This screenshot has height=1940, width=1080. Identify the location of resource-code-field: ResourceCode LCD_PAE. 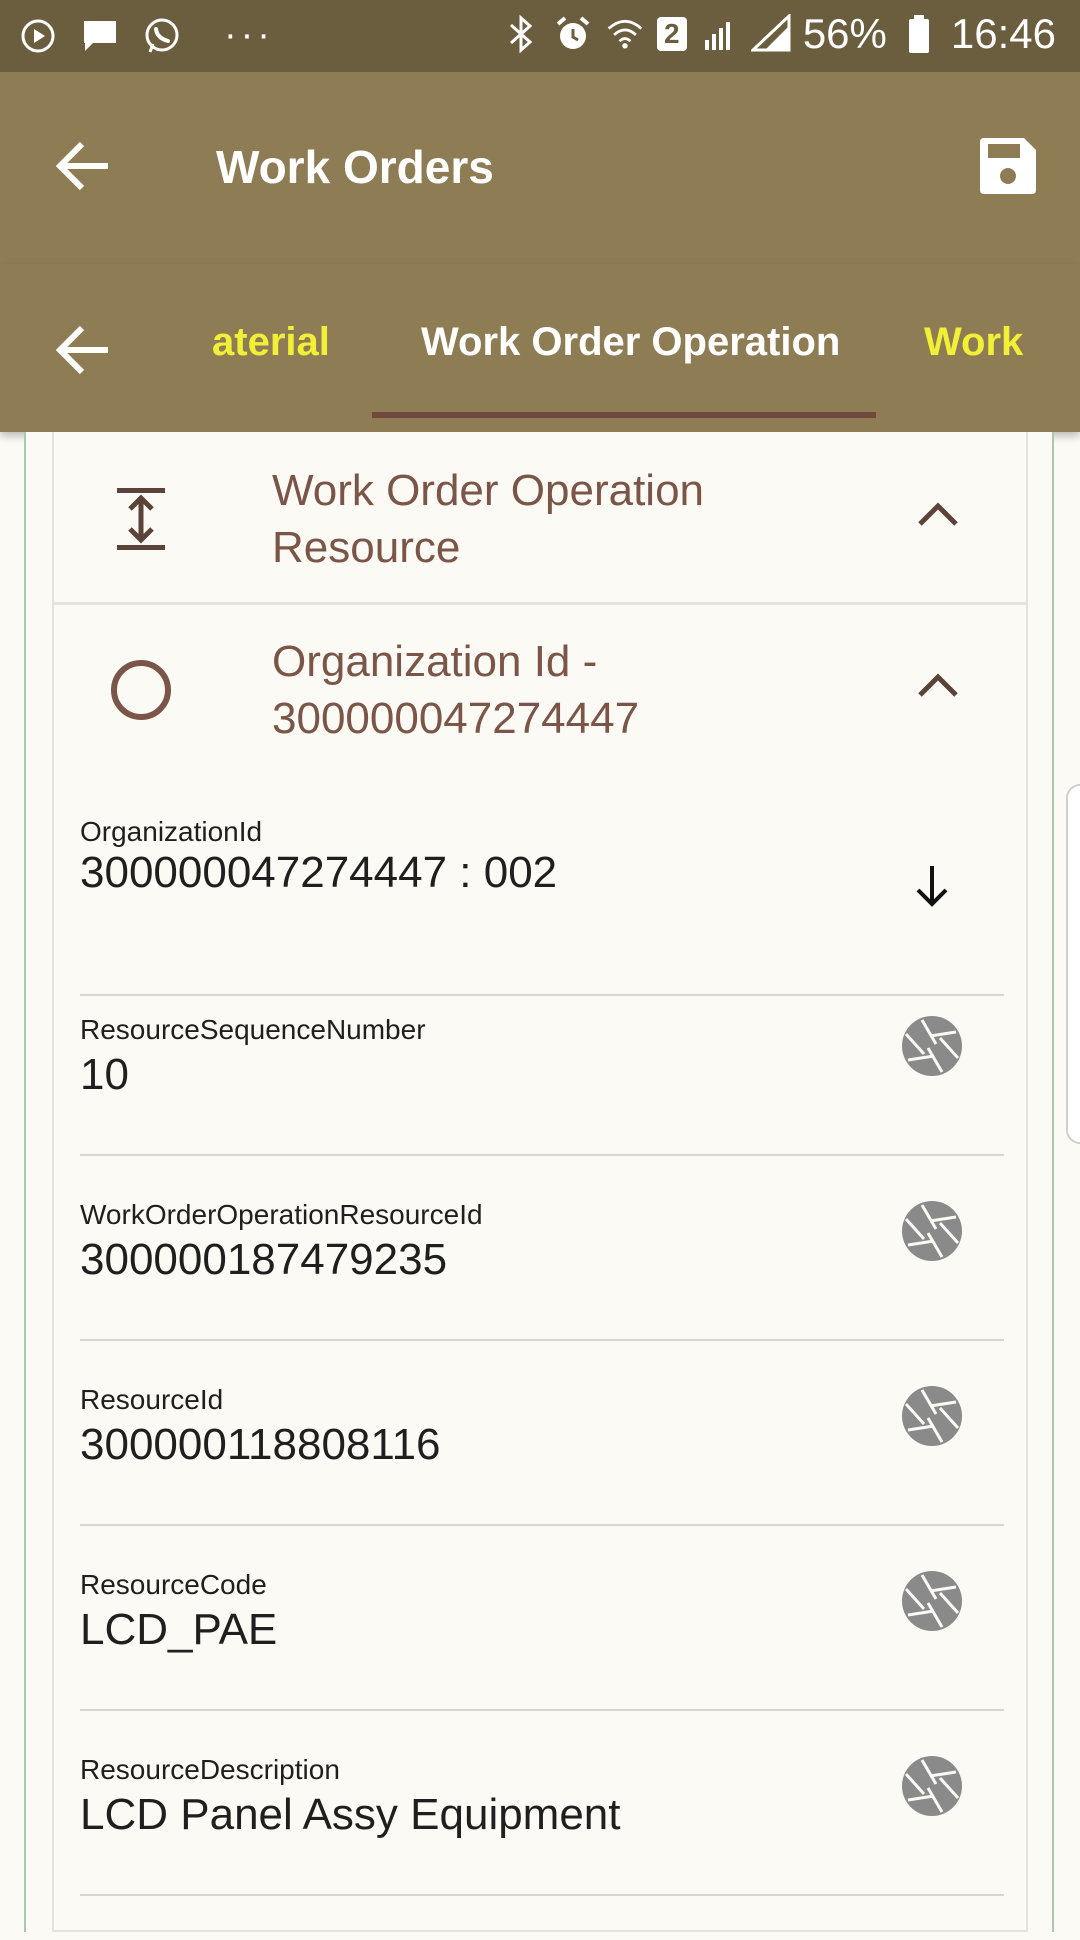
(542, 1662).